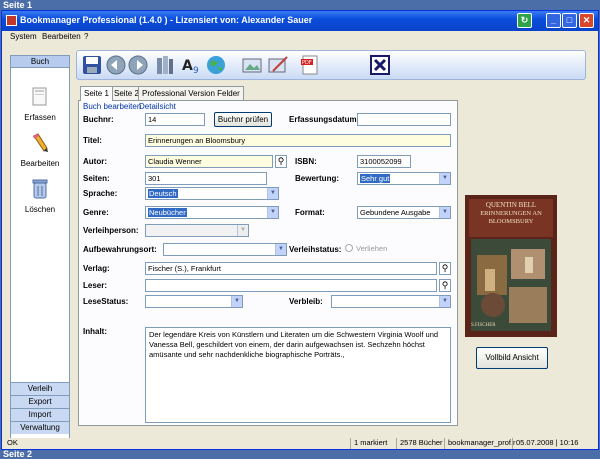 This screenshot has width=600, height=459. Describe the element at coordinates (40, 189) in the screenshot. I see `trash-icon` at that location.